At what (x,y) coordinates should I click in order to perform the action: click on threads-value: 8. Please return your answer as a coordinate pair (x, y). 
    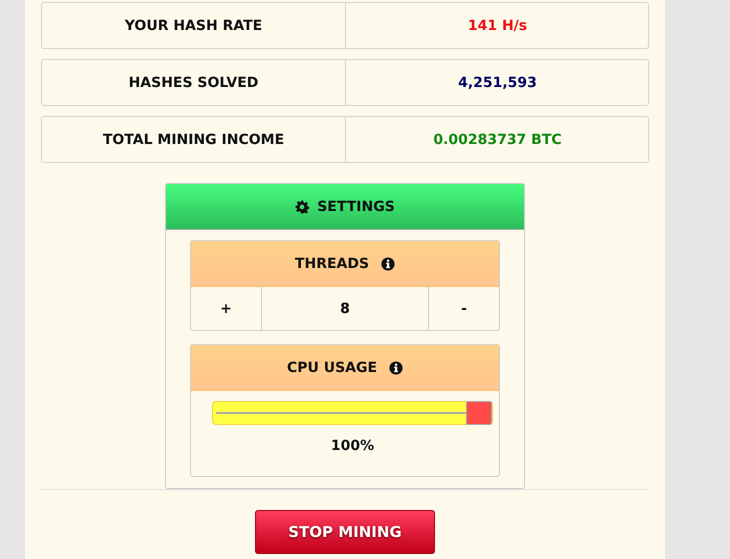
    Looking at the image, I should click on (345, 308).